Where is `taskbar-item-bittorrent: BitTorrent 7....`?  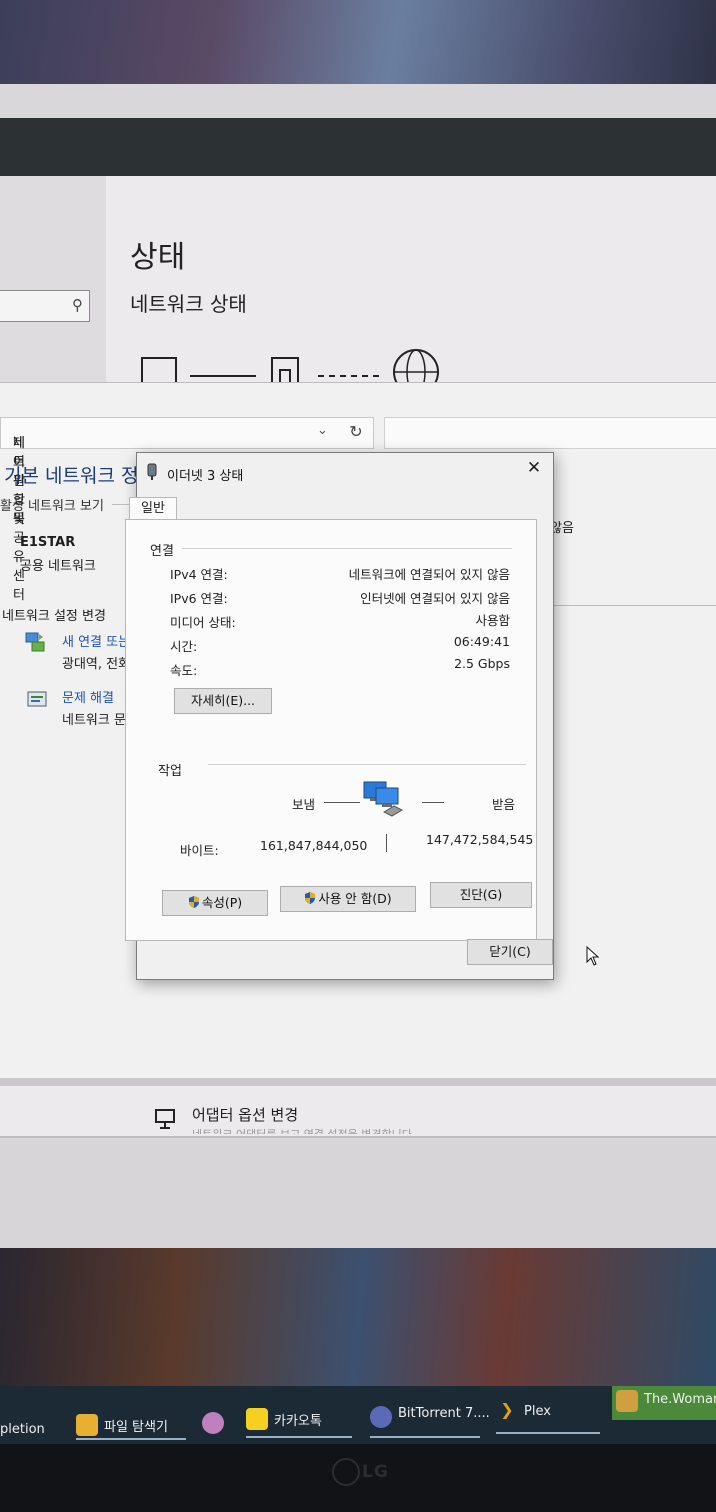 taskbar-item-bittorrent: BitTorrent 7.... is located at coordinates (430, 1415).